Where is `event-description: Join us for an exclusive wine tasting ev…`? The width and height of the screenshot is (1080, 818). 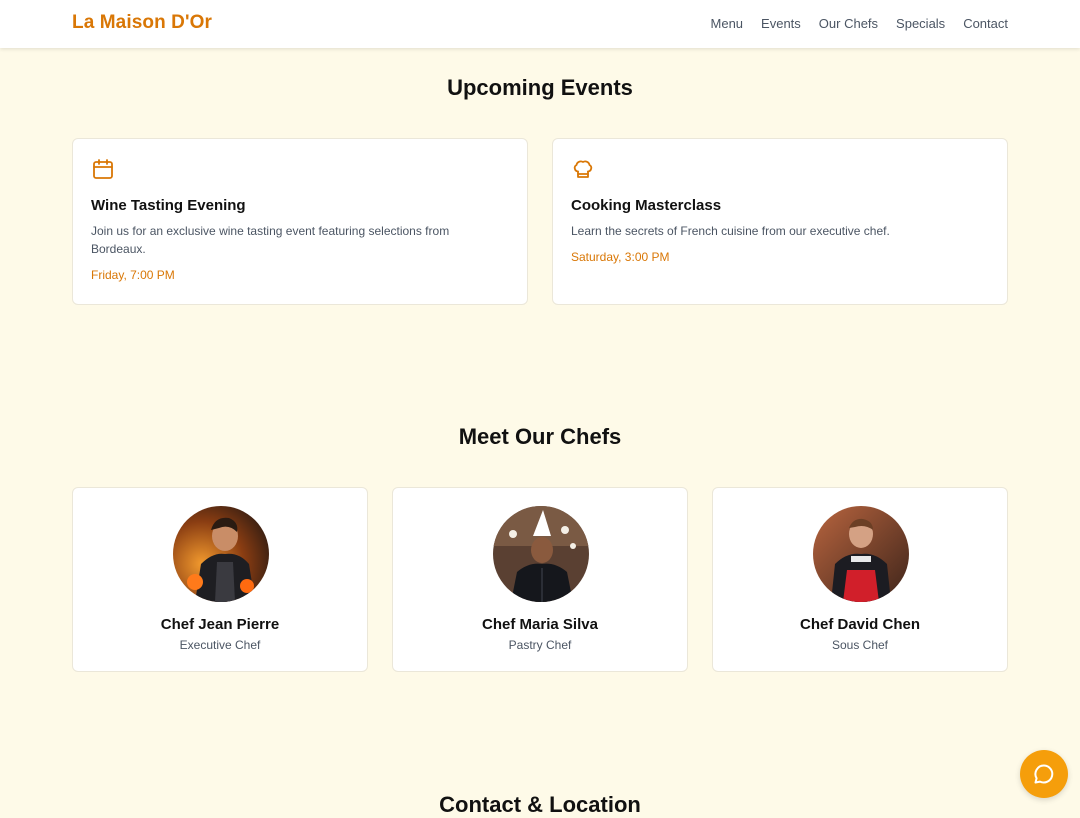
event-description: Join us for an exclusive wine tasting ev… is located at coordinates (270, 240).